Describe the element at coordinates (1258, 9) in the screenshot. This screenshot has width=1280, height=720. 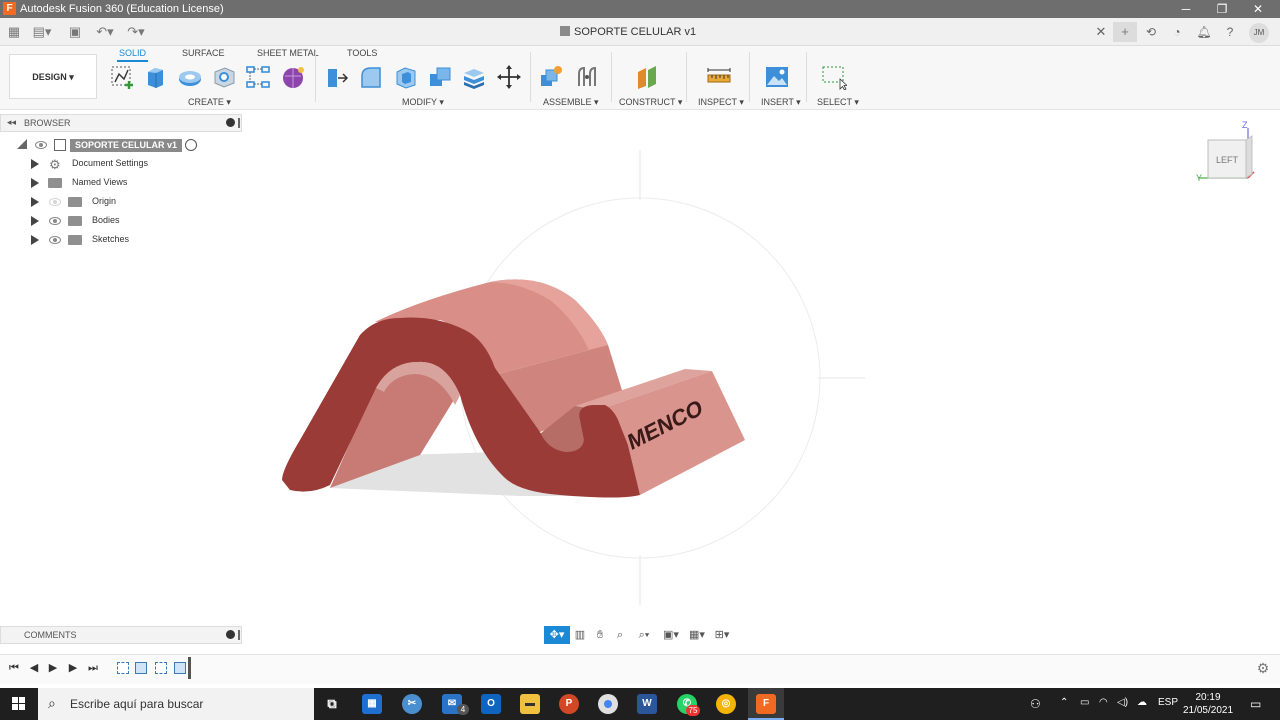
I see `close-window-button: ✕` at that location.